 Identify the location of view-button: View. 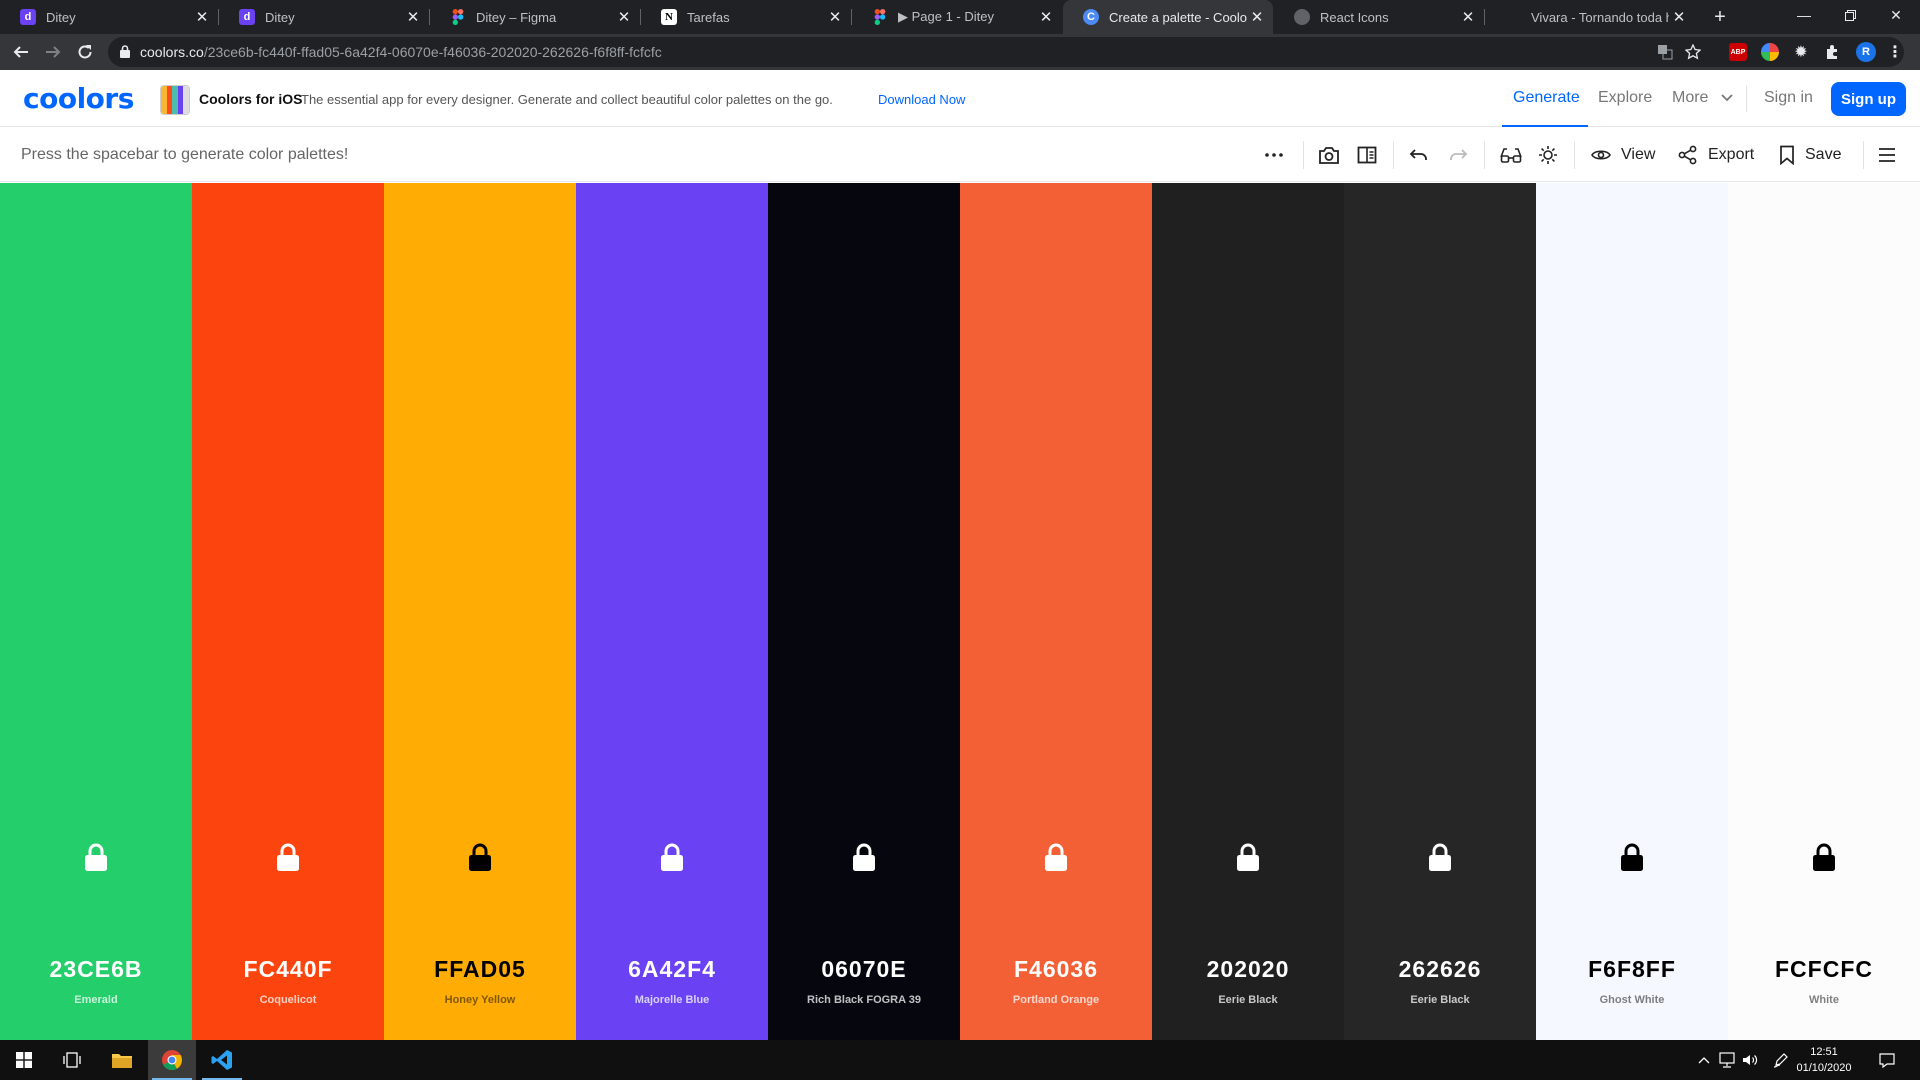
(1623, 155).